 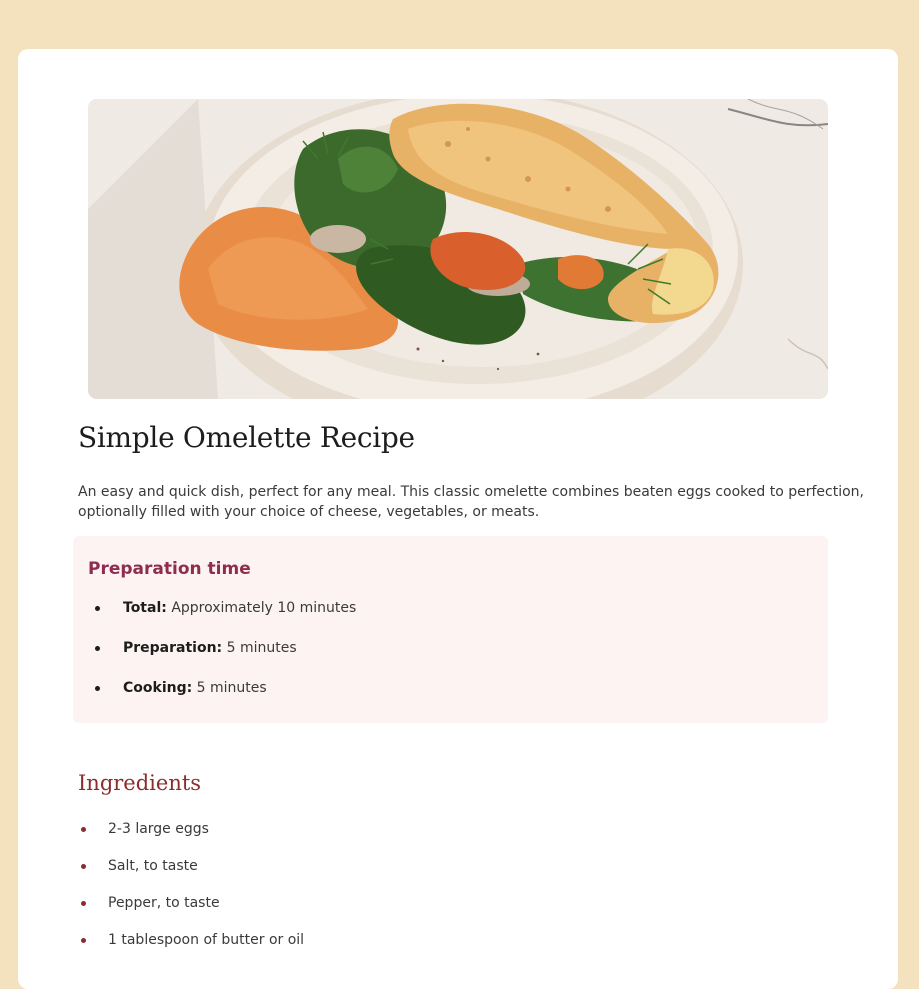 What do you see at coordinates (169, 569) in the screenshot?
I see `preparation-time-heading: Preparation time` at bounding box center [169, 569].